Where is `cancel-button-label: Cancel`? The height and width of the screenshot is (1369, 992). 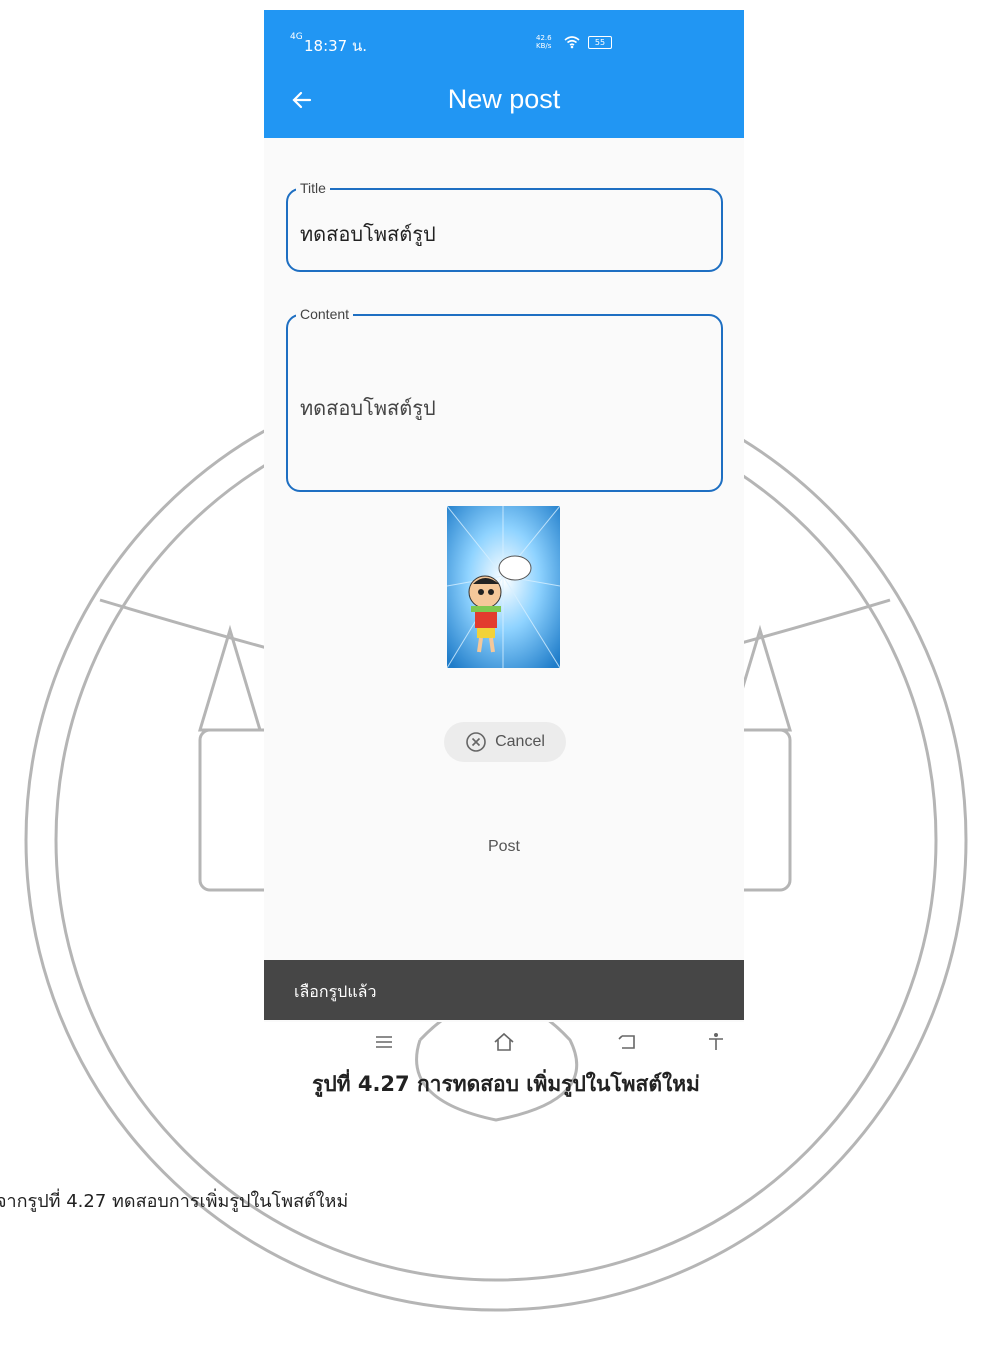
cancel-button-label: Cancel is located at coordinates (520, 741).